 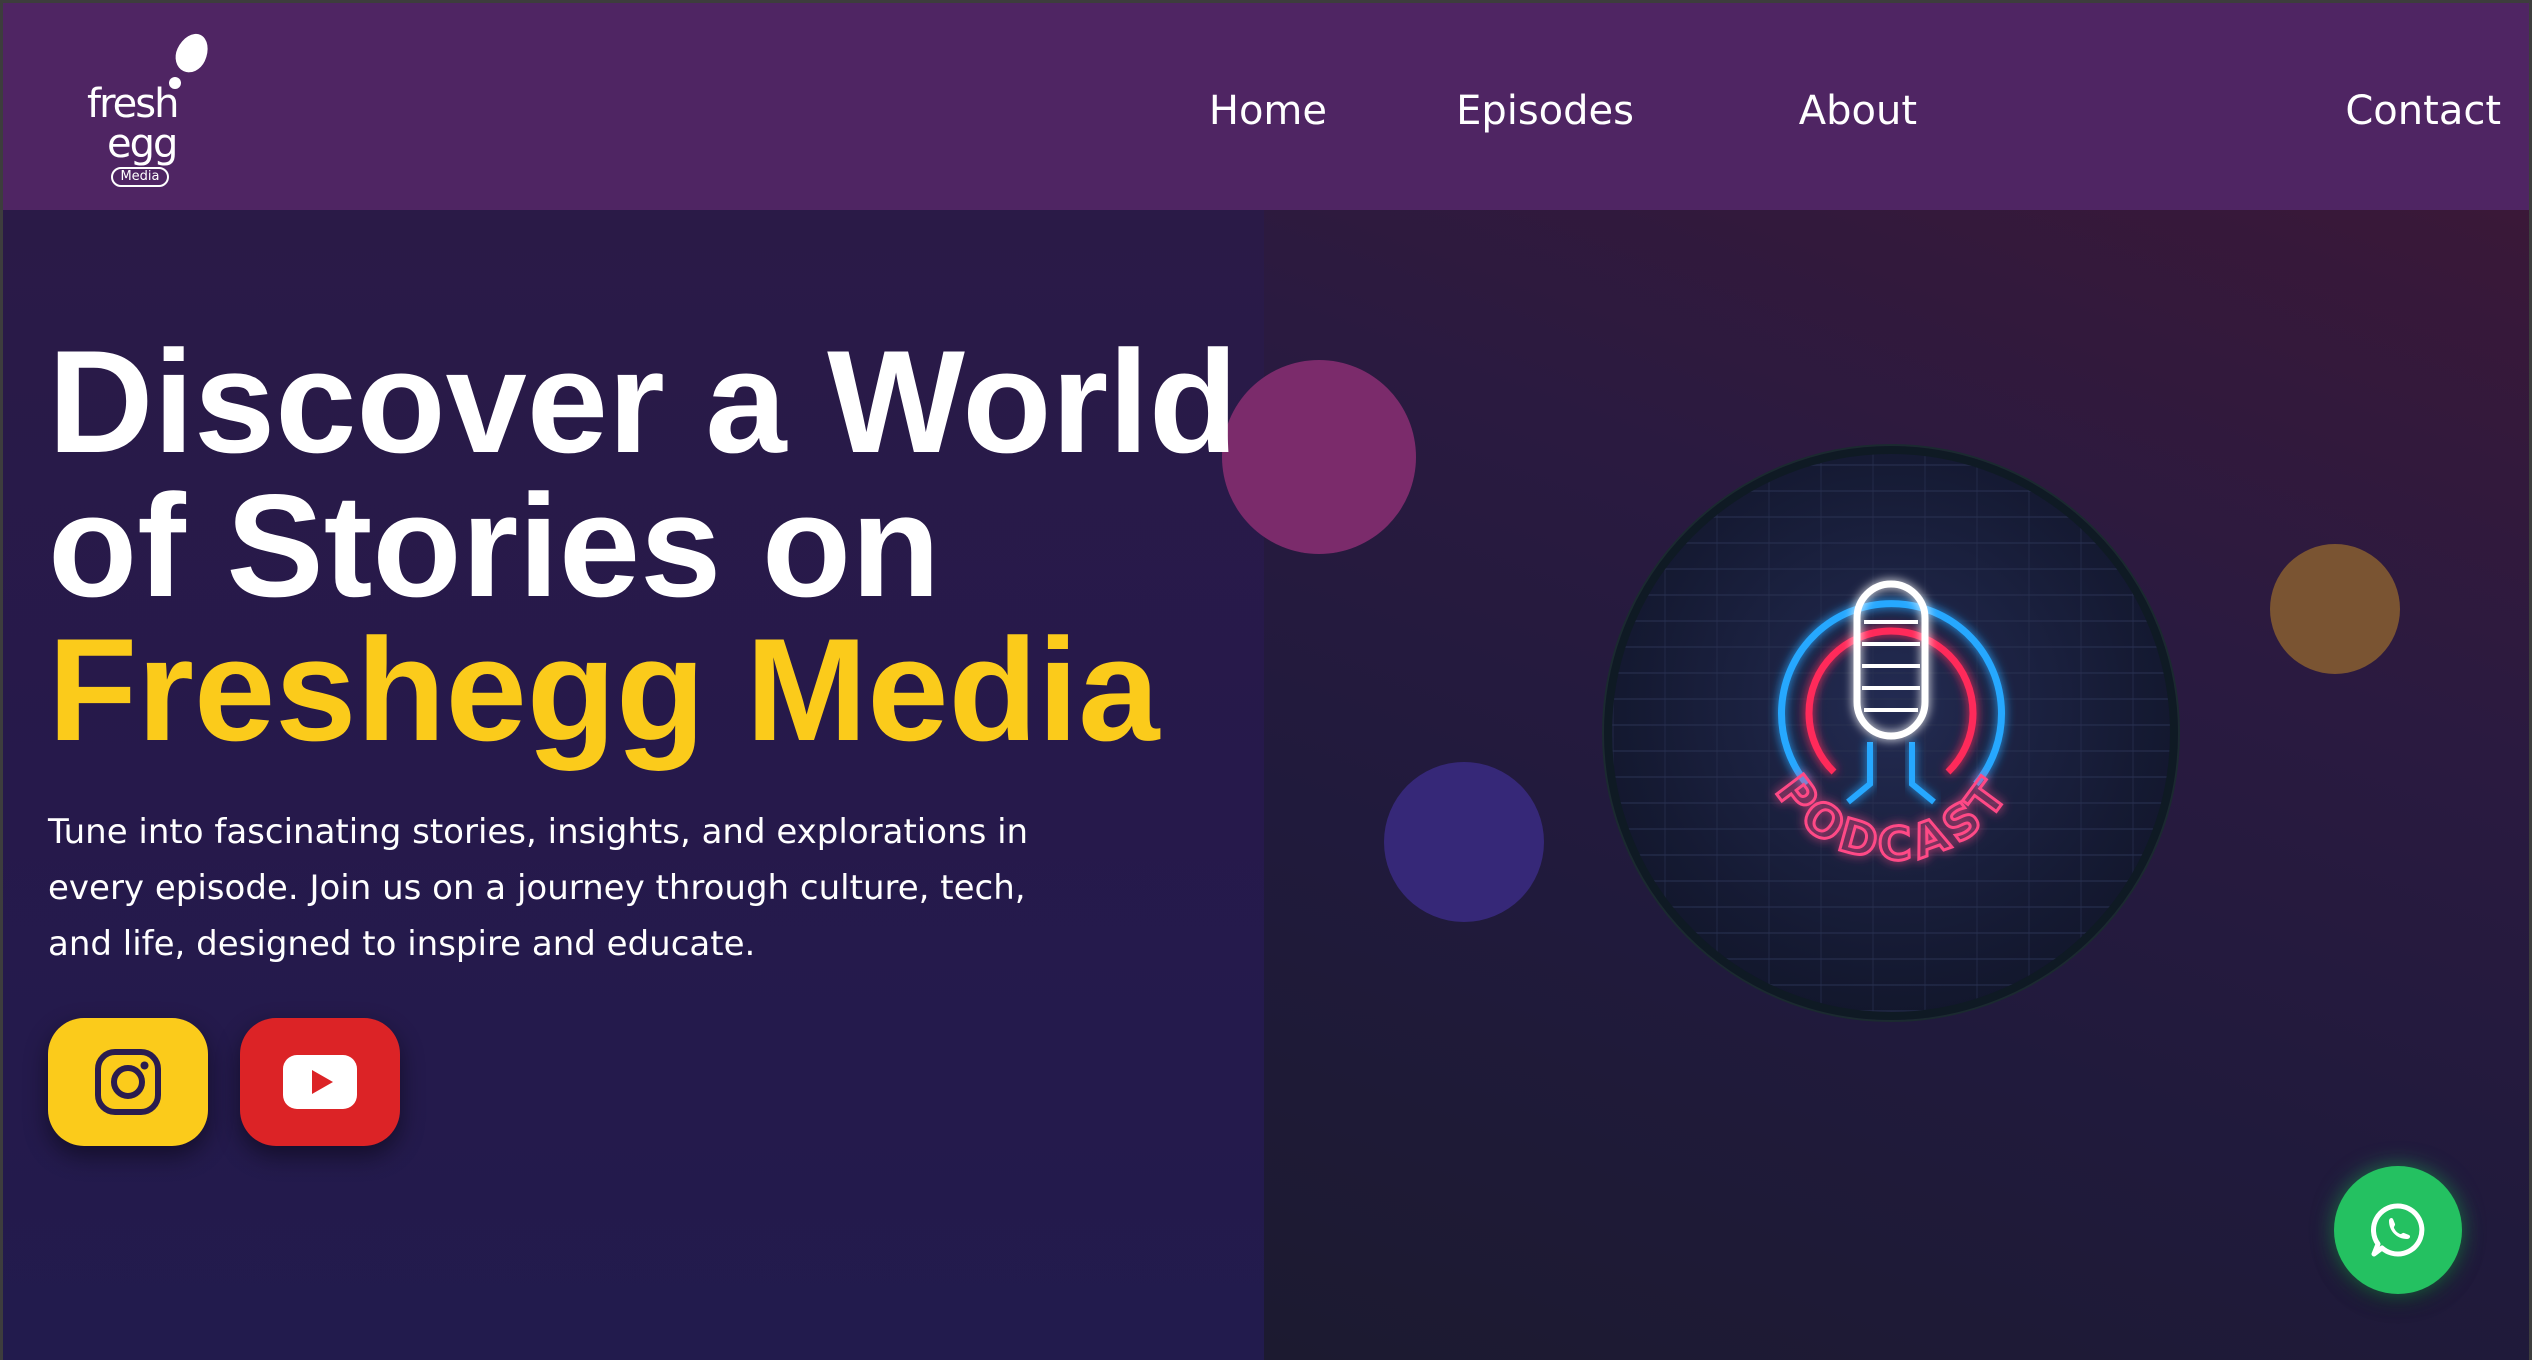 What do you see at coordinates (133, 104) in the screenshot?
I see `logo-word-fresh: fresh` at bounding box center [133, 104].